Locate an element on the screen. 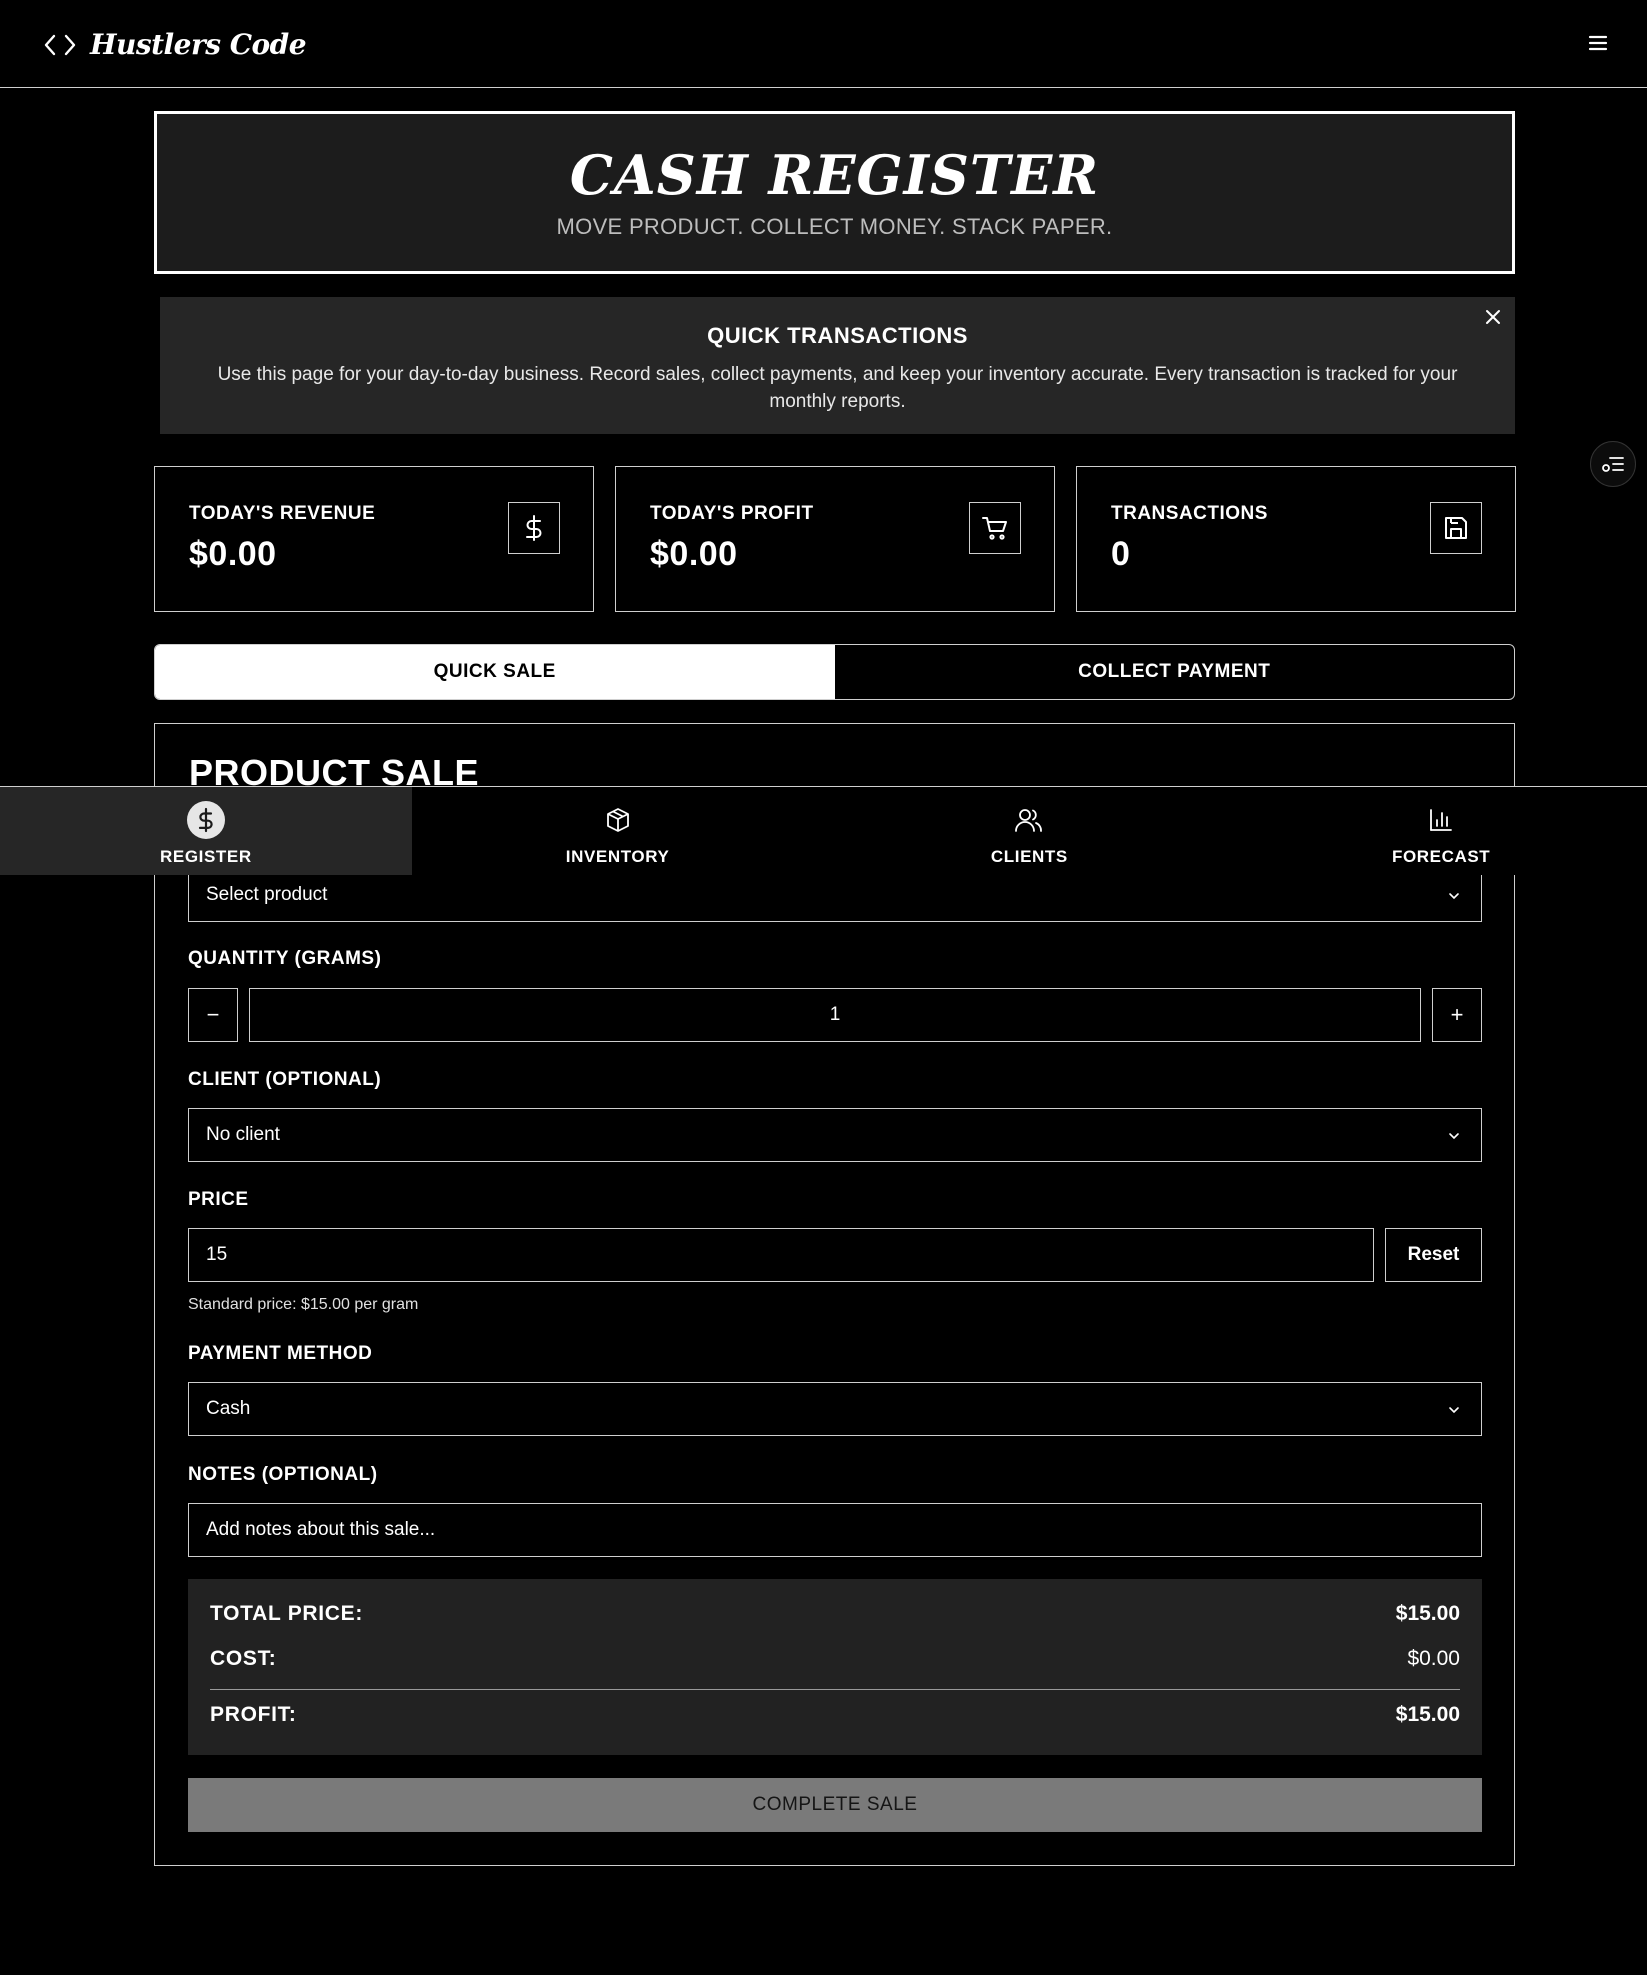  quantity-decrease-button: − is located at coordinates (213, 1015).